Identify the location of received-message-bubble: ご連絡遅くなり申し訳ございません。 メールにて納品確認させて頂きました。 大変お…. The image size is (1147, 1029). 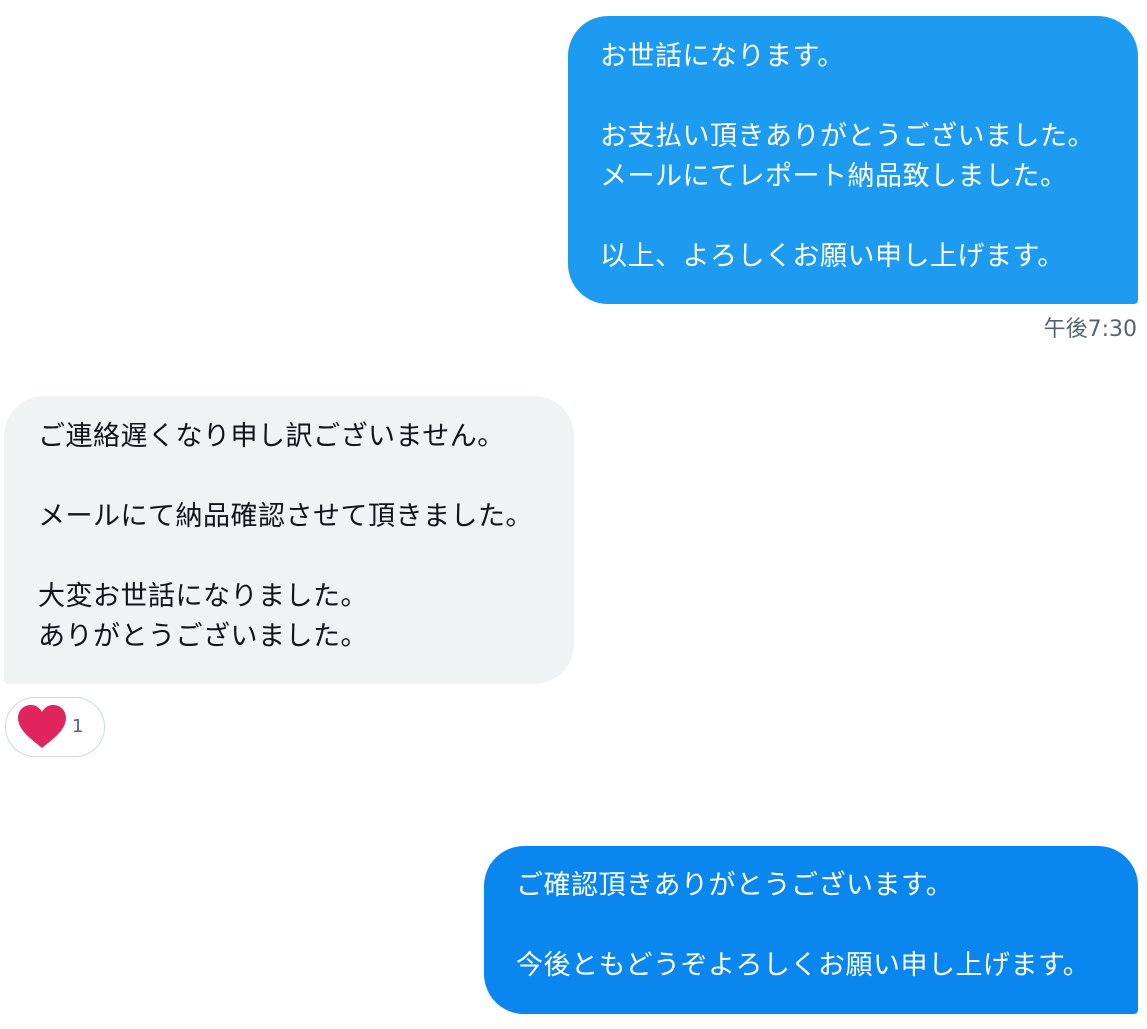
(289, 540).